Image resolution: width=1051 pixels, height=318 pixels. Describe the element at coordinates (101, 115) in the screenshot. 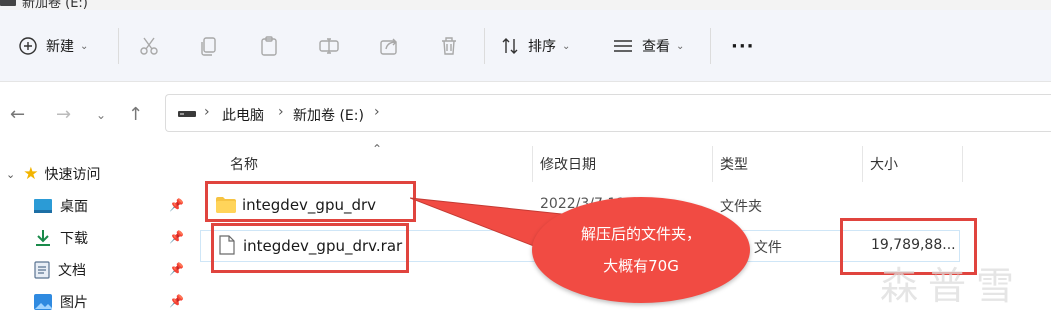

I see `recent-chevron-icon: ⌄` at that location.